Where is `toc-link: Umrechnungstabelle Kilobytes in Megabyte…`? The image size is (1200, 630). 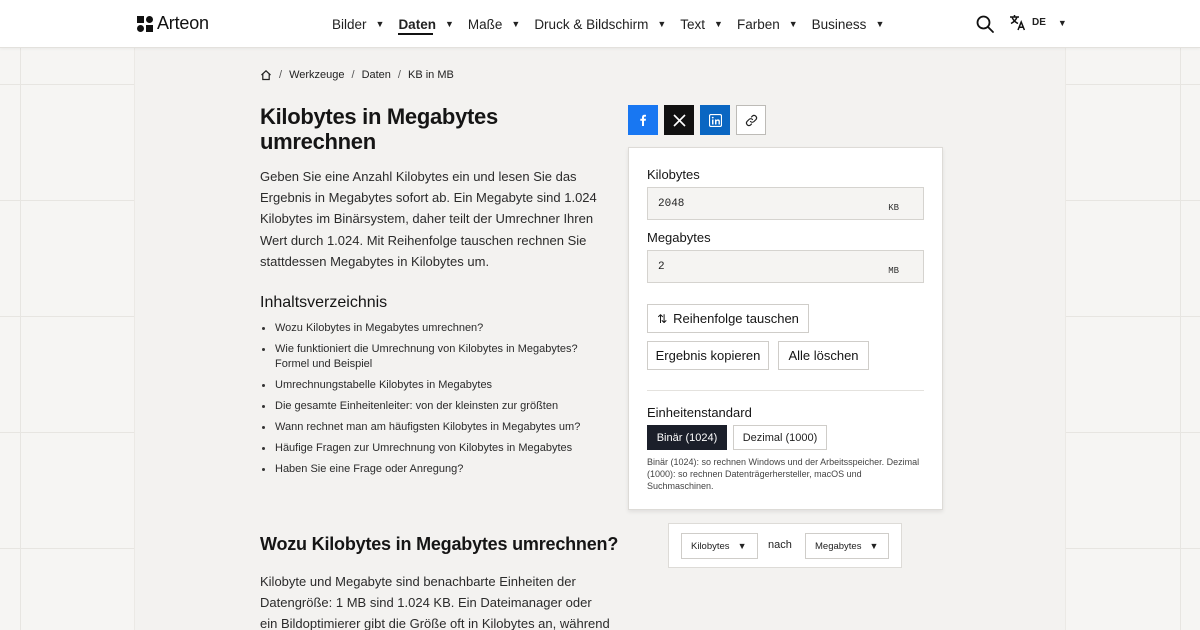
toc-link: Umrechnungstabelle Kilobytes in Megabyte… is located at coordinates (432, 385).